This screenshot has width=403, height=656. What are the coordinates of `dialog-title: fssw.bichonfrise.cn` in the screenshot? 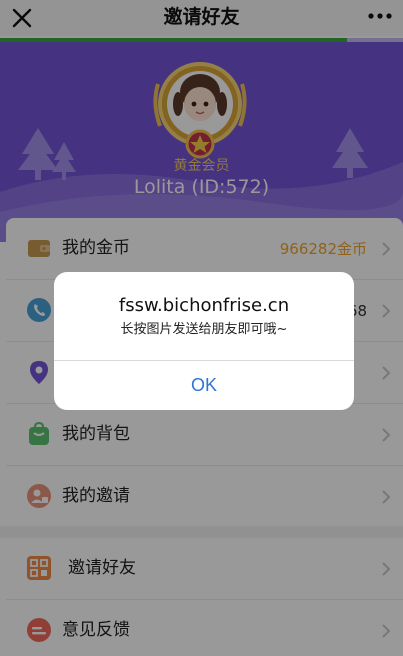 It's located at (204, 305).